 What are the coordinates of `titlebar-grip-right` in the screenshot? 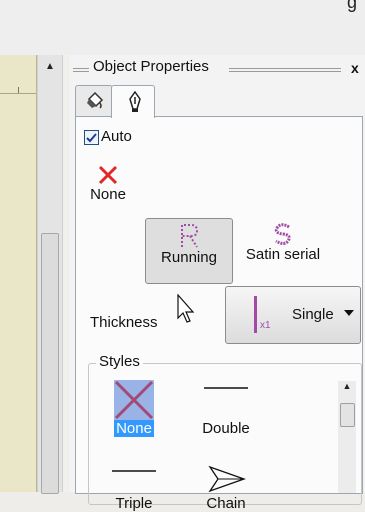 It's located at (285, 70).